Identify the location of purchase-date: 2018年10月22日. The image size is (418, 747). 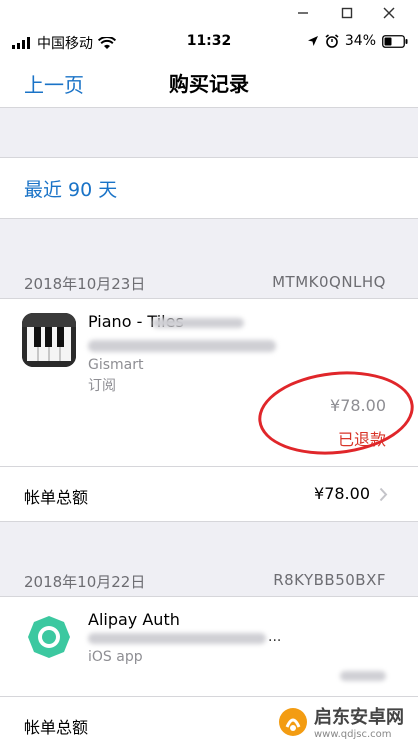
(85, 582).